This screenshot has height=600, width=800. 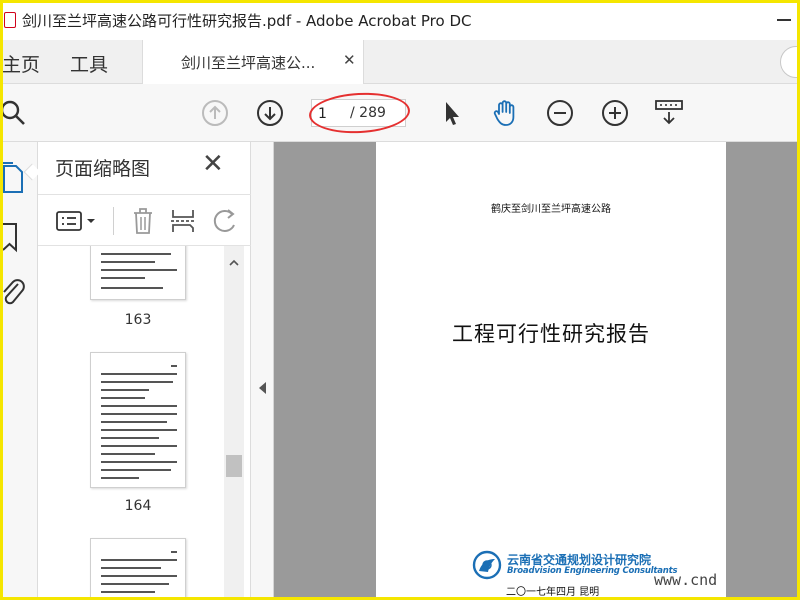 I want to click on panel-toolbar, so click(x=144, y=220).